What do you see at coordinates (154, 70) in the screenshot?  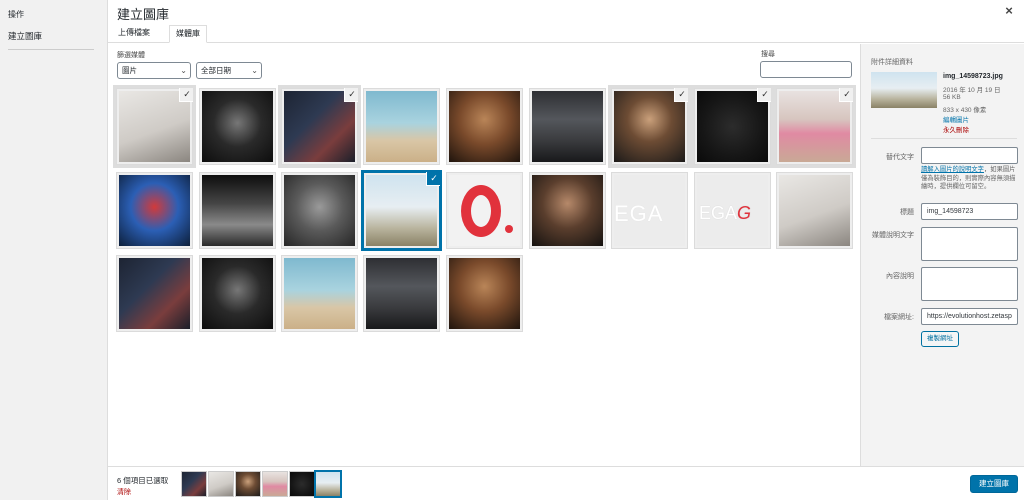 I see `media-type-select: 圖片 ⌄` at bounding box center [154, 70].